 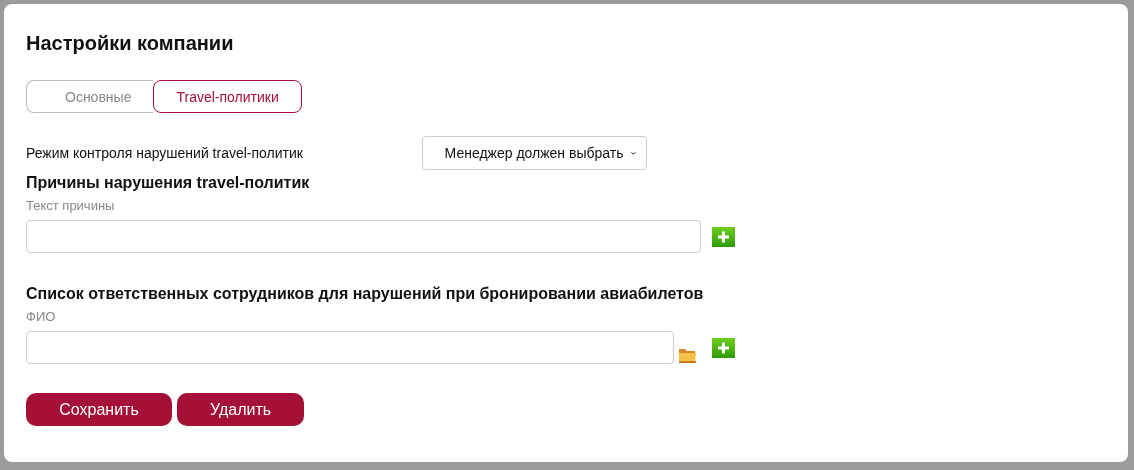 I want to click on field-label: ФИО, so click(x=41, y=316).